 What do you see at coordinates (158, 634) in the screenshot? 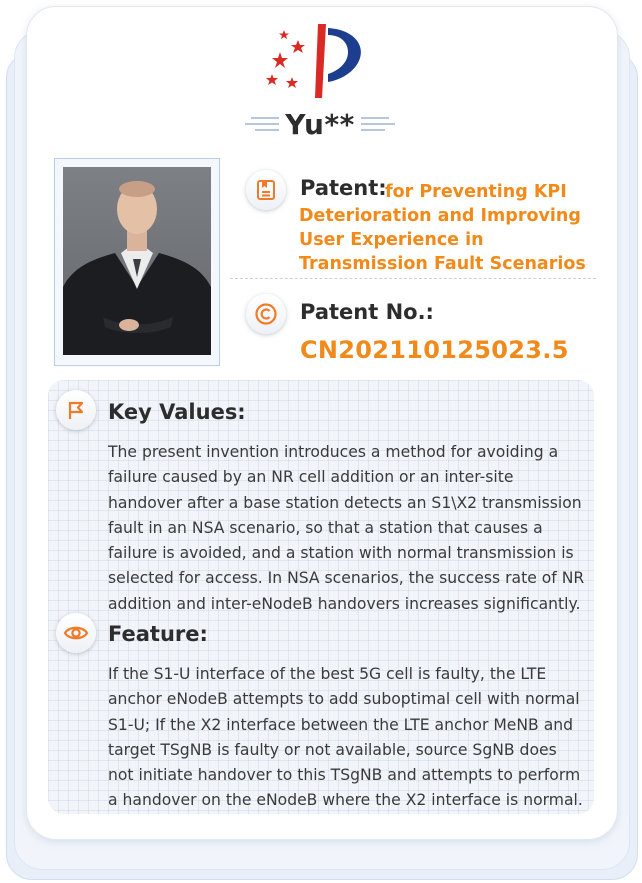
I see `feature-title: Feature:` at bounding box center [158, 634].